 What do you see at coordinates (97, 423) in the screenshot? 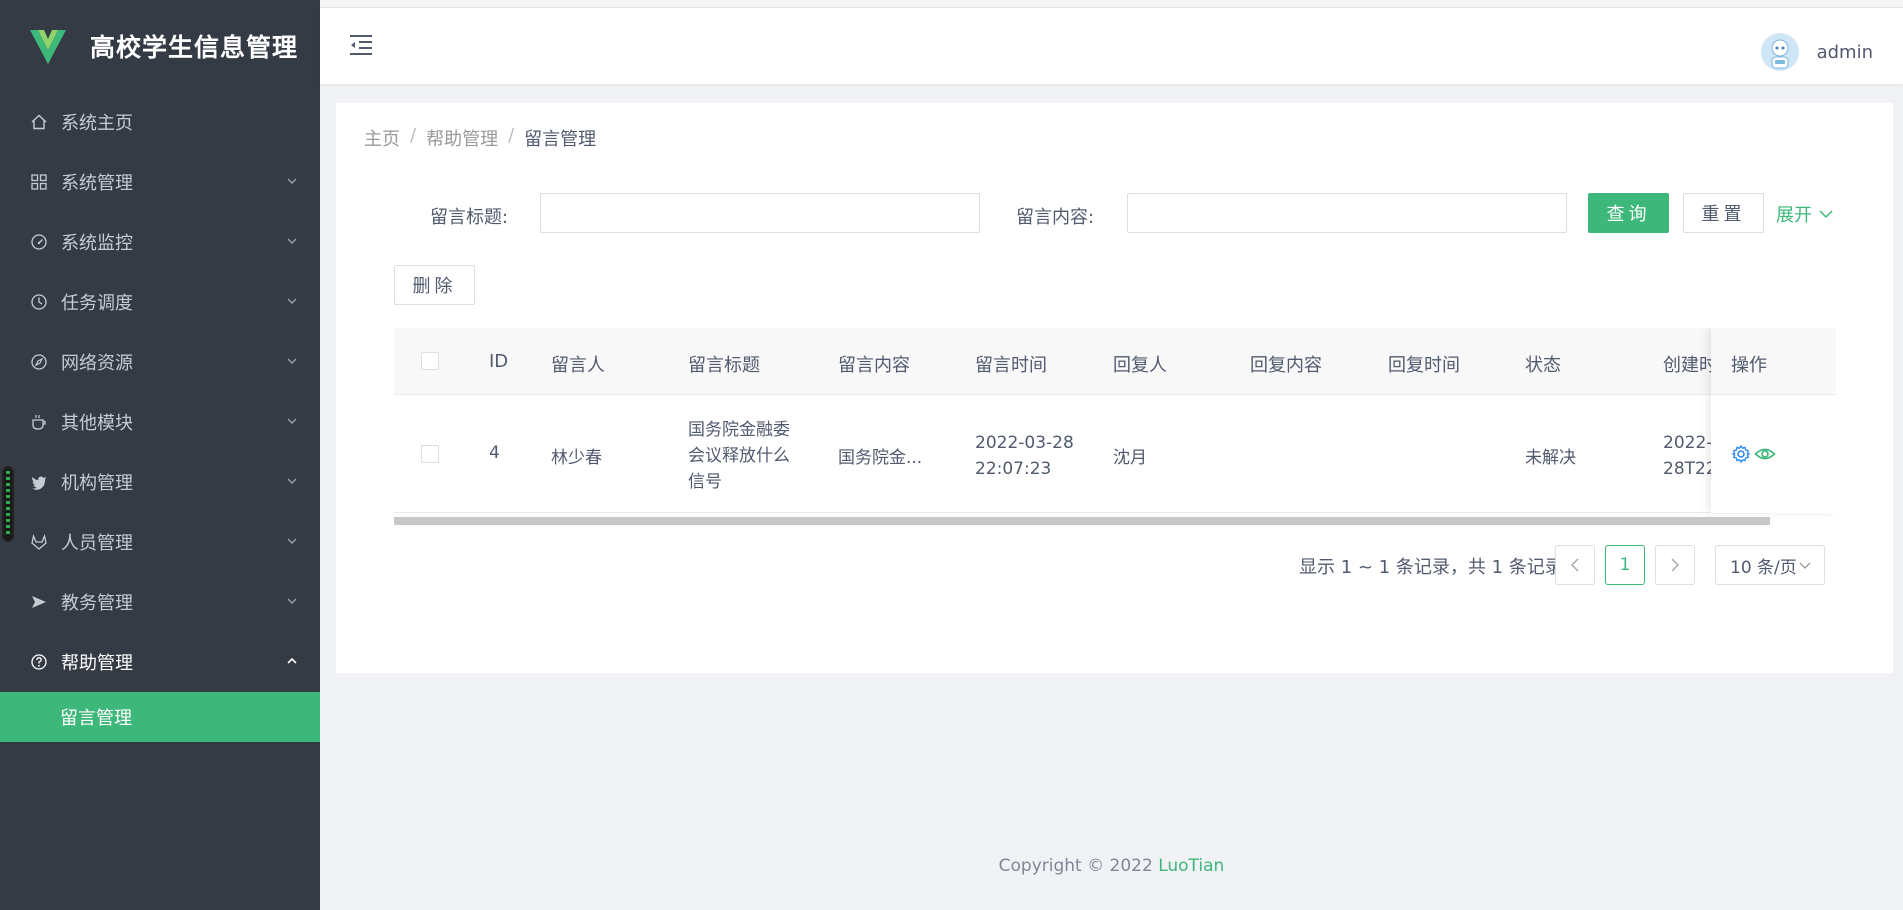
I see `sidebar-item-label: 其他模块` at bounding box center [97, 423].